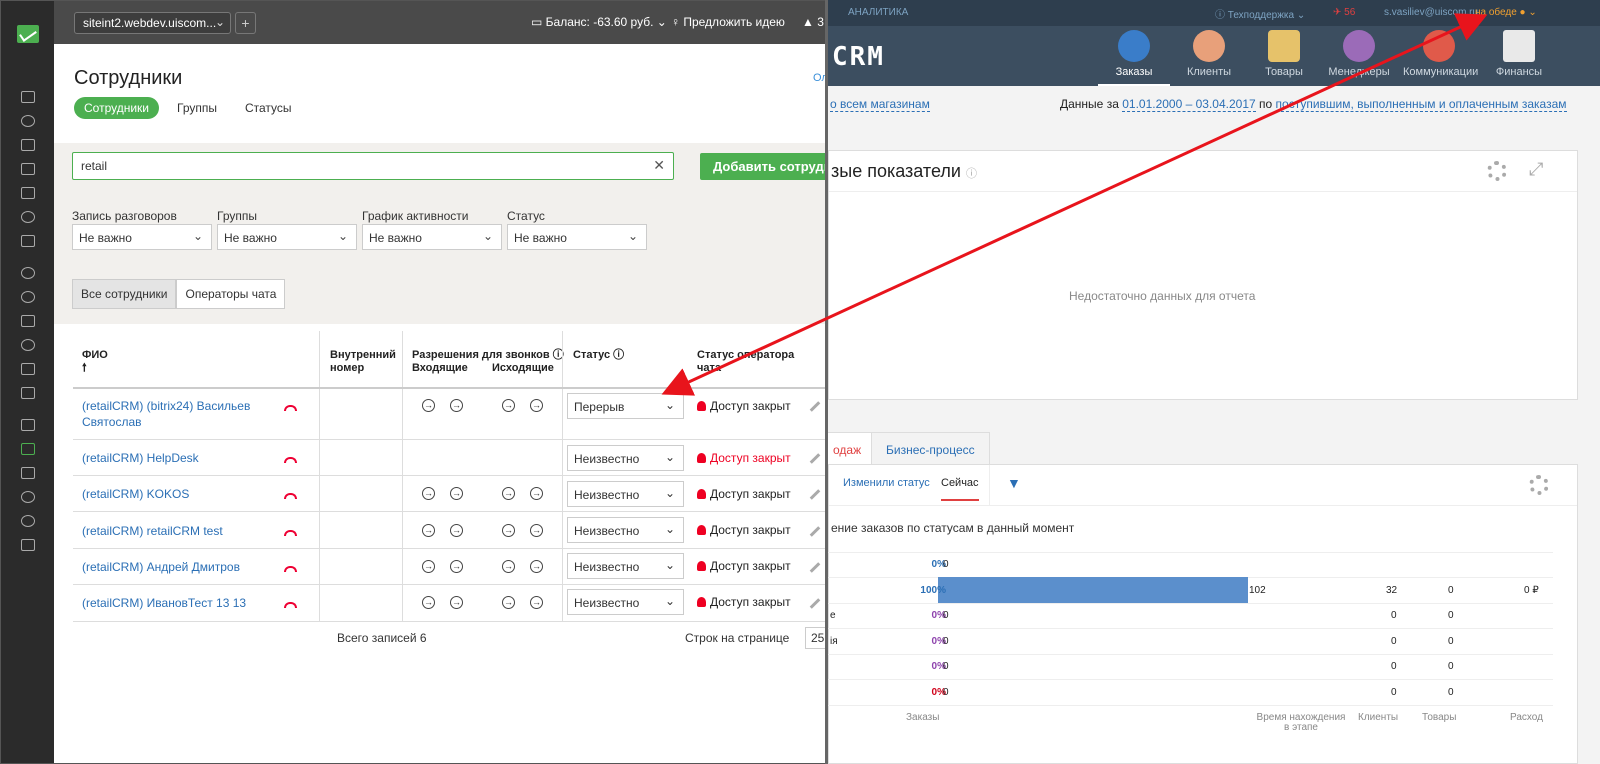  I want to click on grid-icon, so click(28, 425).